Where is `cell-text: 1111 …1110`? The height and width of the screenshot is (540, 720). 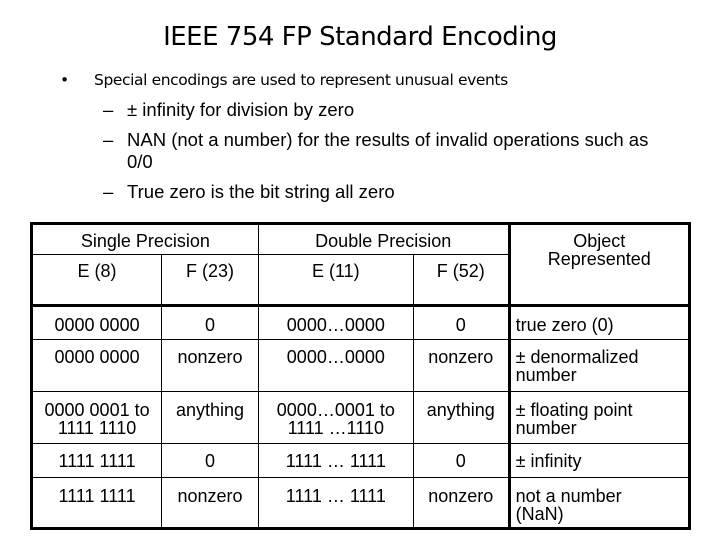 cell-text: 1111 …1110 is located at coordinates (336, 428).